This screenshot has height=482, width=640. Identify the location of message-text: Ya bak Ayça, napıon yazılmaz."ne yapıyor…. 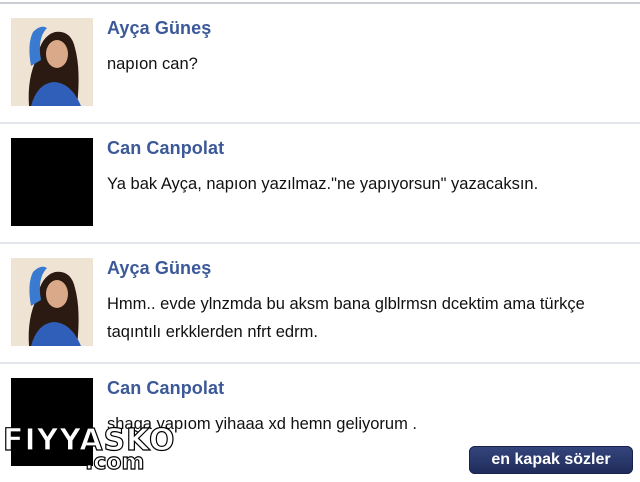
(323, 184).